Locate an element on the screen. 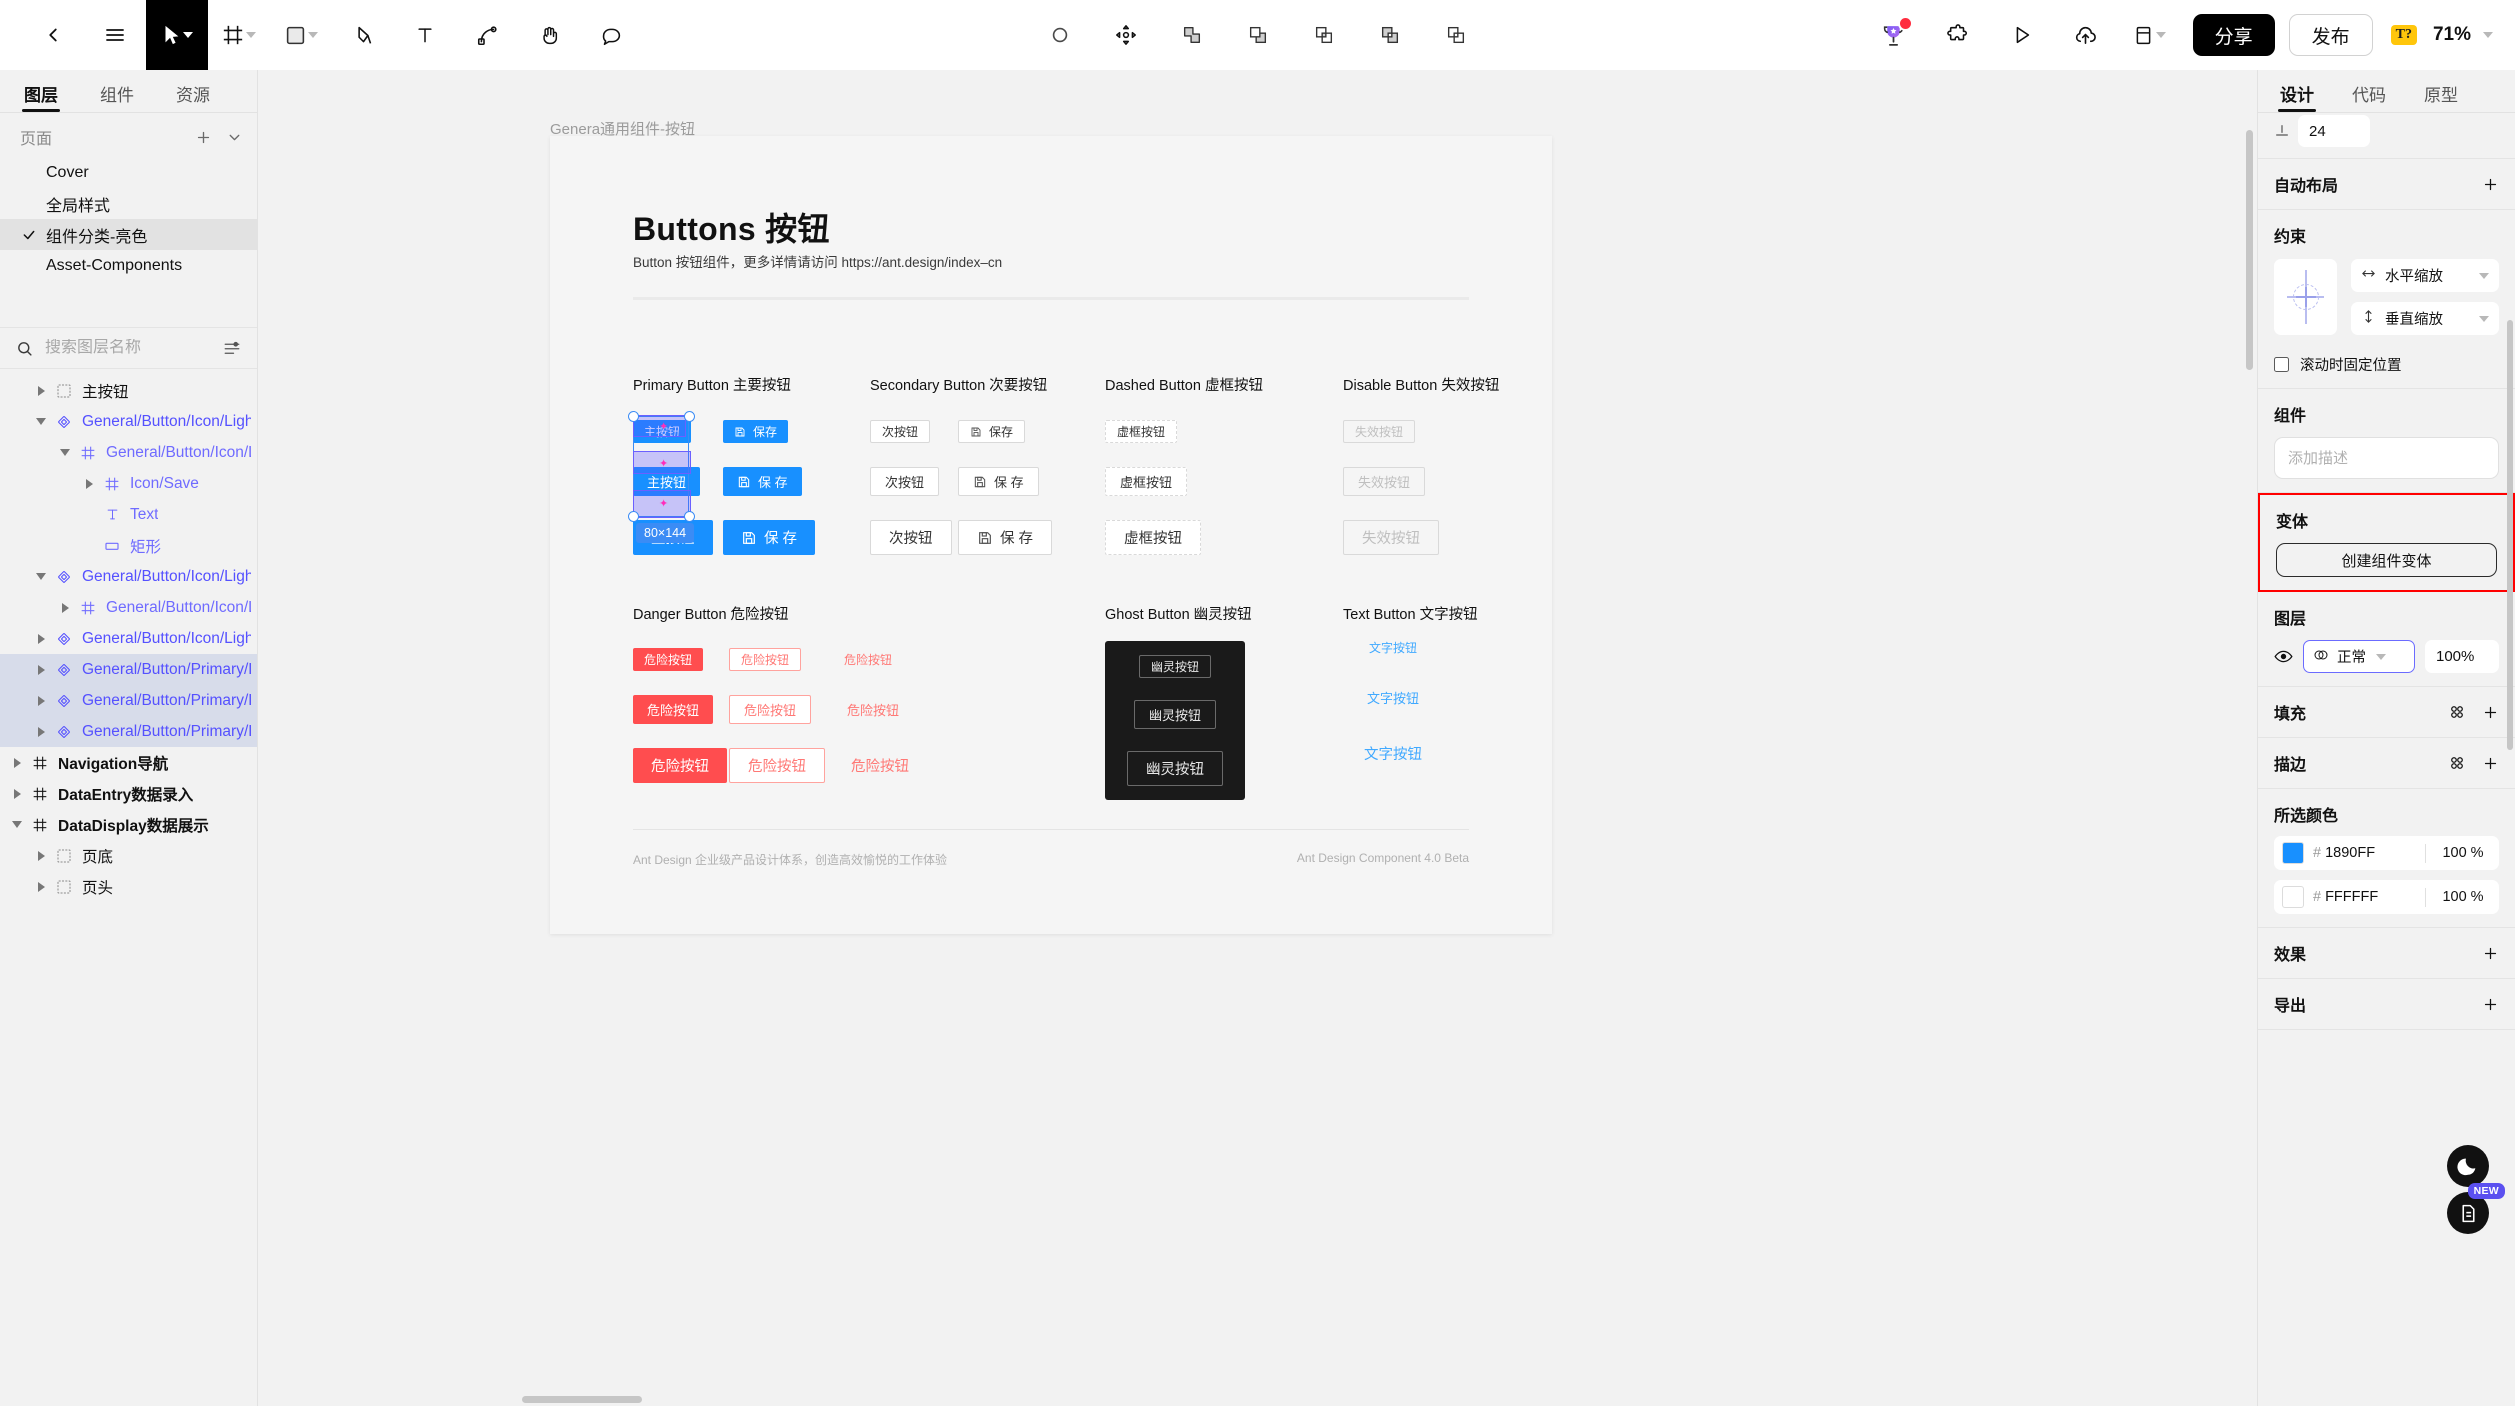  resize-handle-nw is located at coordinates (633, 416).